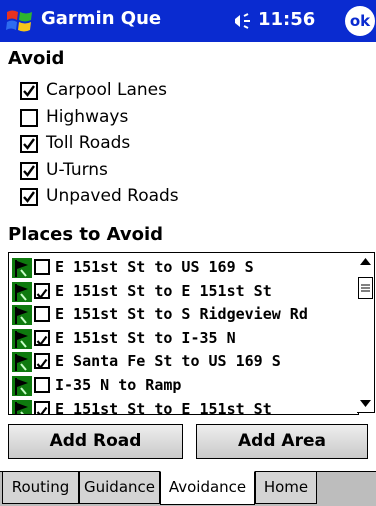  I want to click on tab-bar: Routing Guidance Avoidance Home, so click(188, 488).